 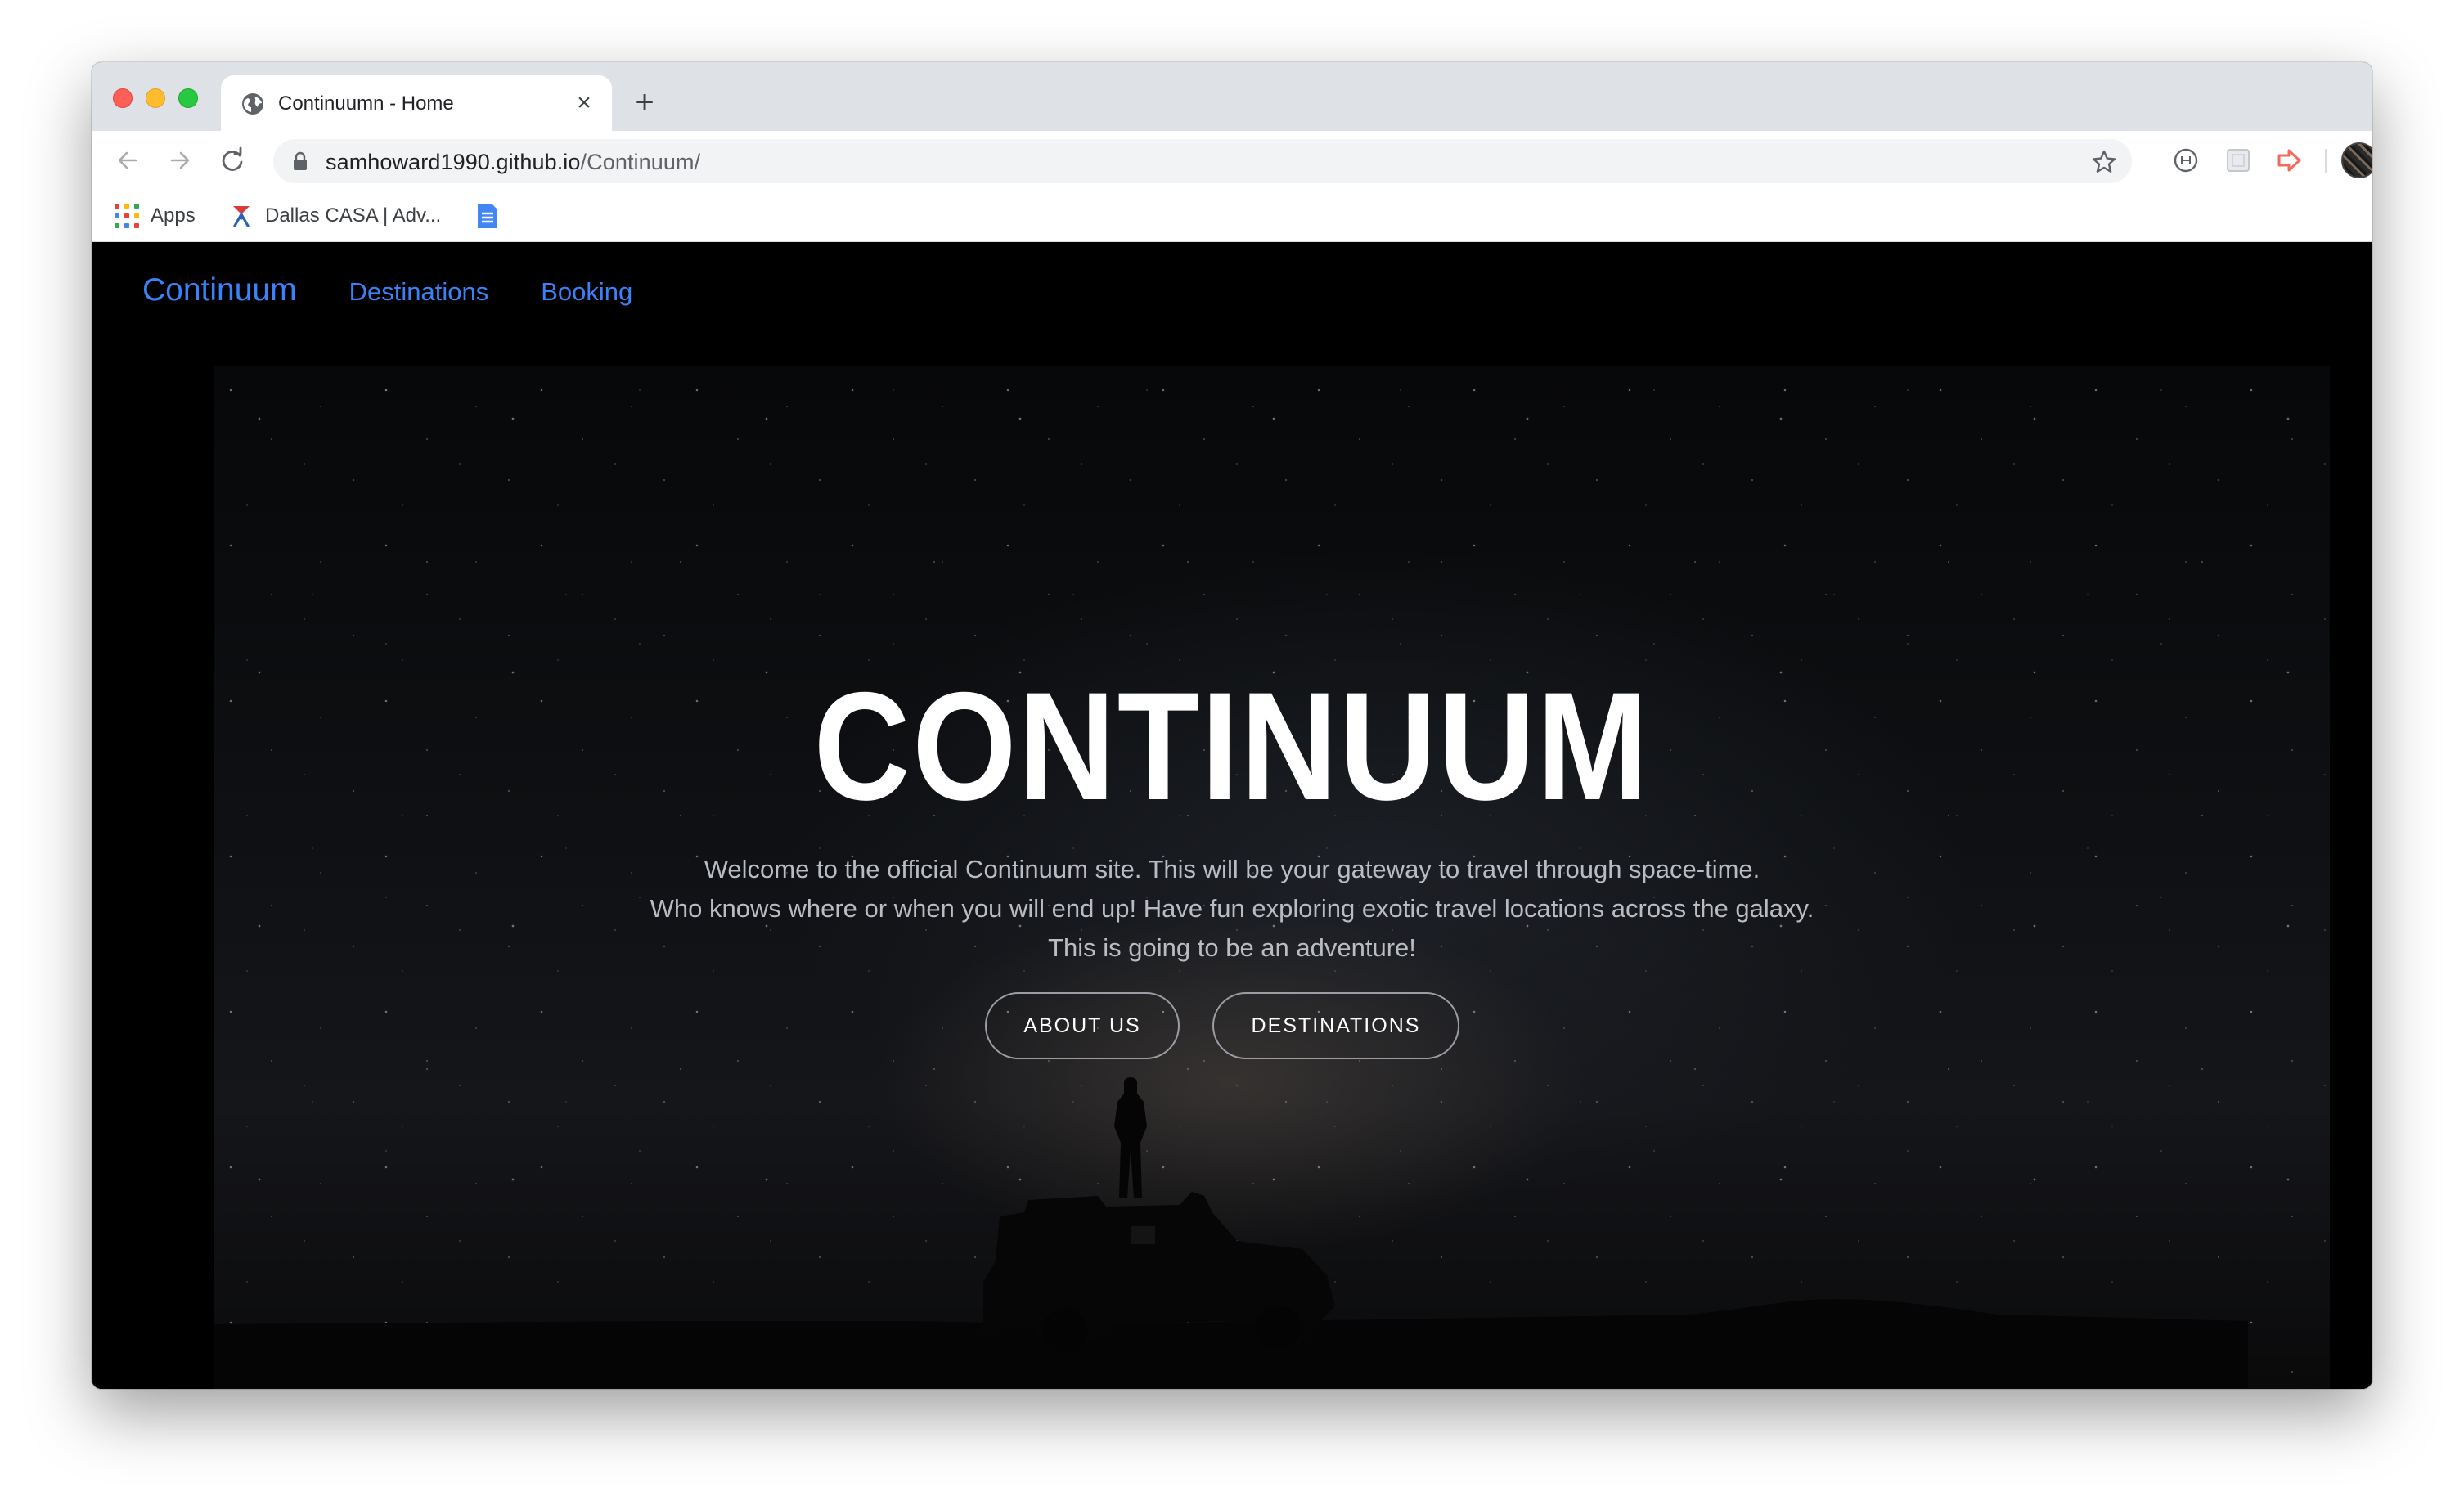 What do you see at coordinates (1232, 948) in the screenshot?
I see `hero-text-line: This is going to be an adventure!` at bounding box center [1232, 948].